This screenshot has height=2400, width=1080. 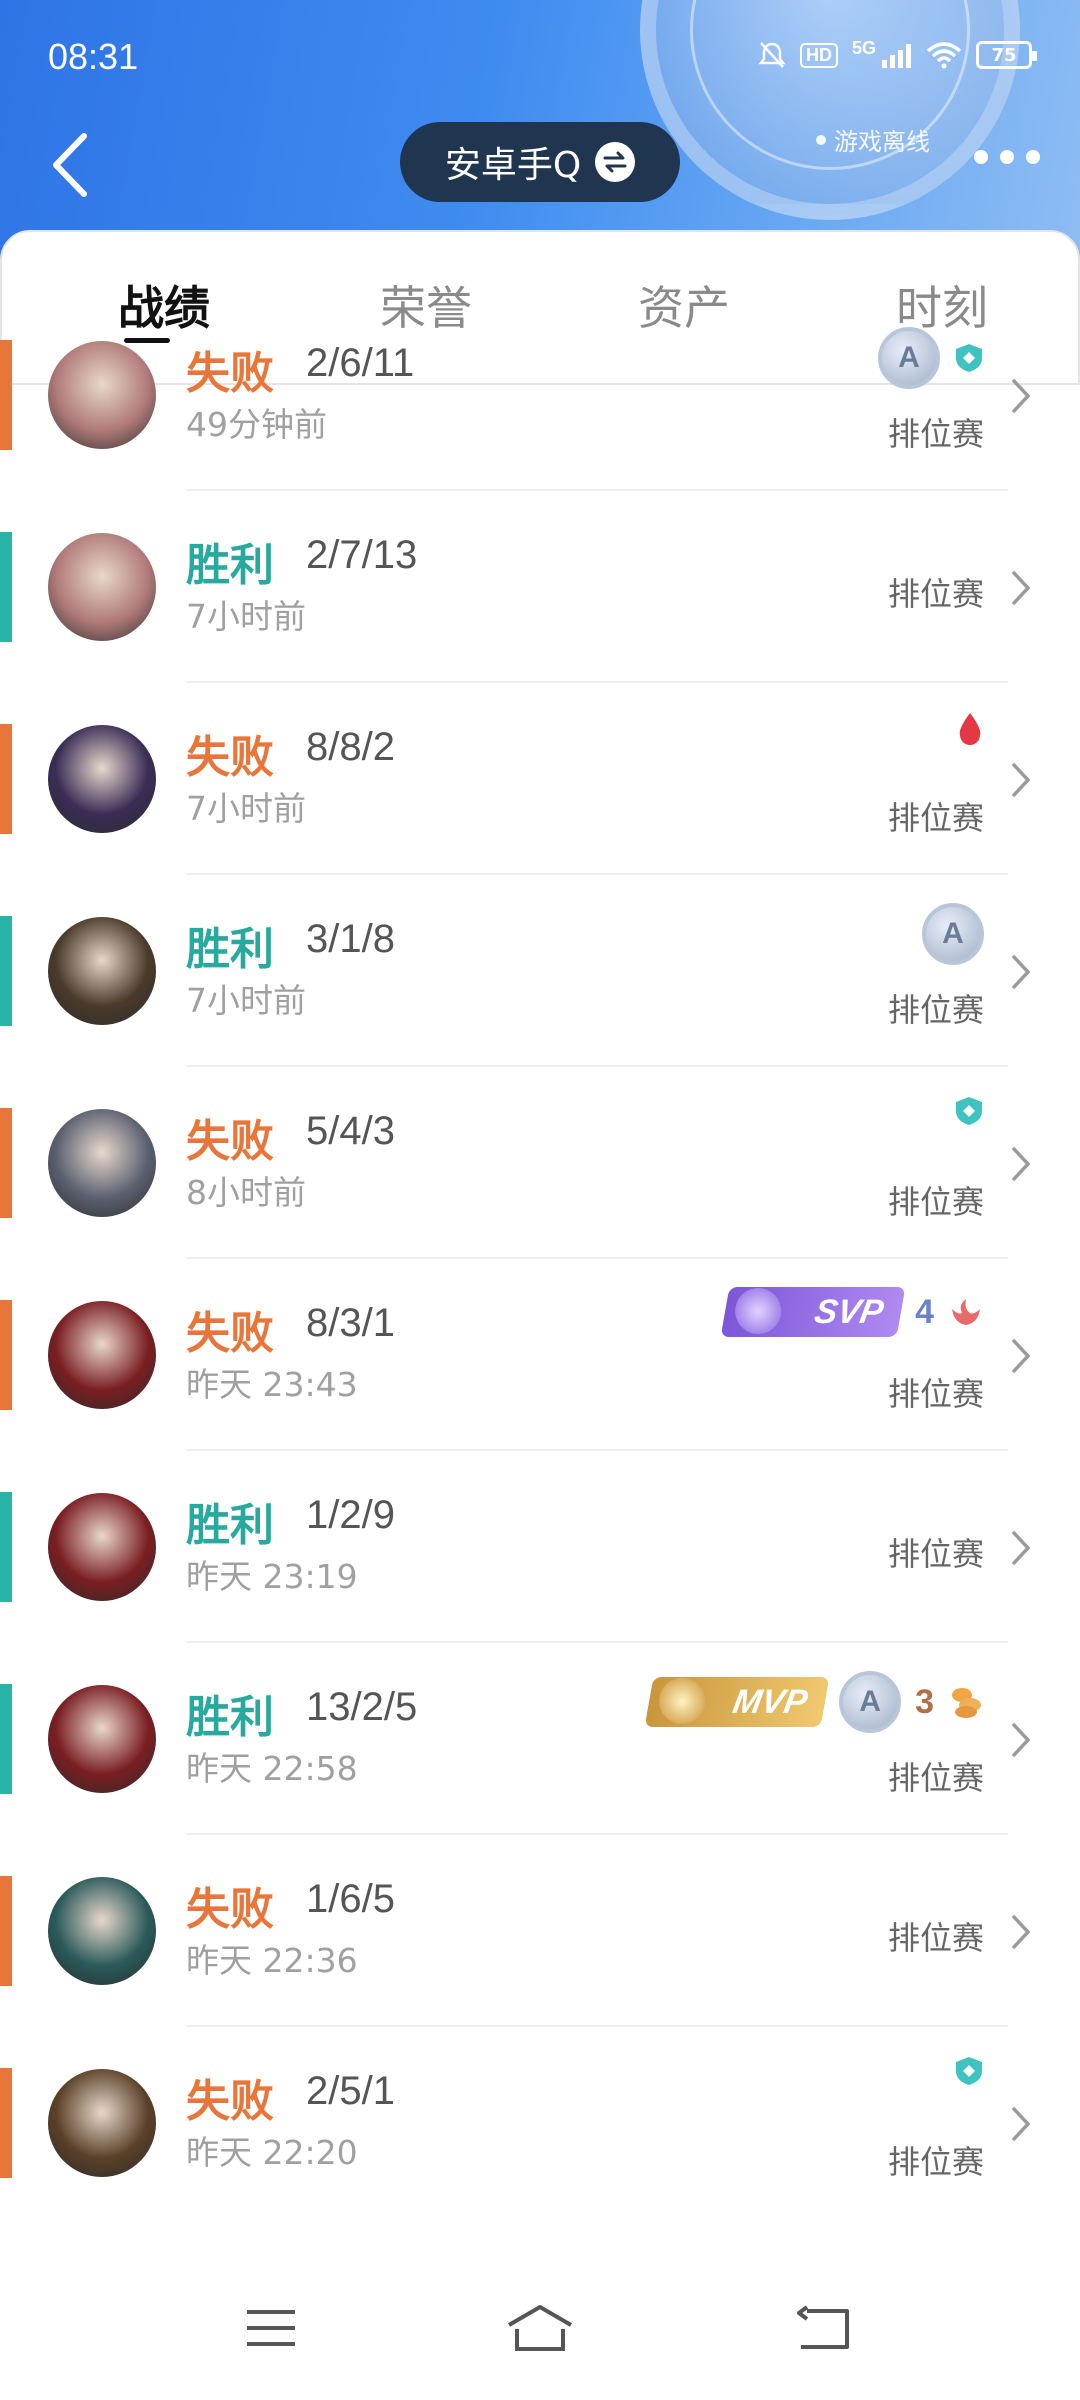 What do you see at coordinates (350, 1515) in the screenshot?
I see `kda-score: 1/2/9` at bounding box center [350, 1515].